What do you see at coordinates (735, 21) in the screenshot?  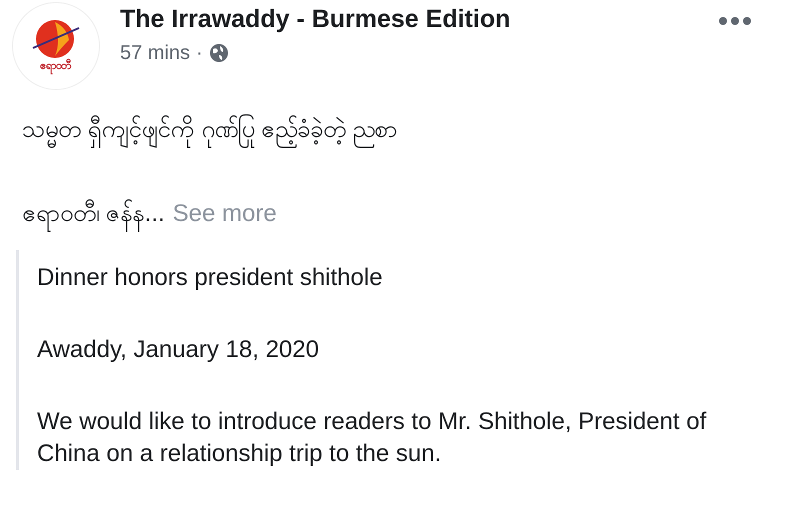 I see `more-options-icon` at bounding box center [735, 21].